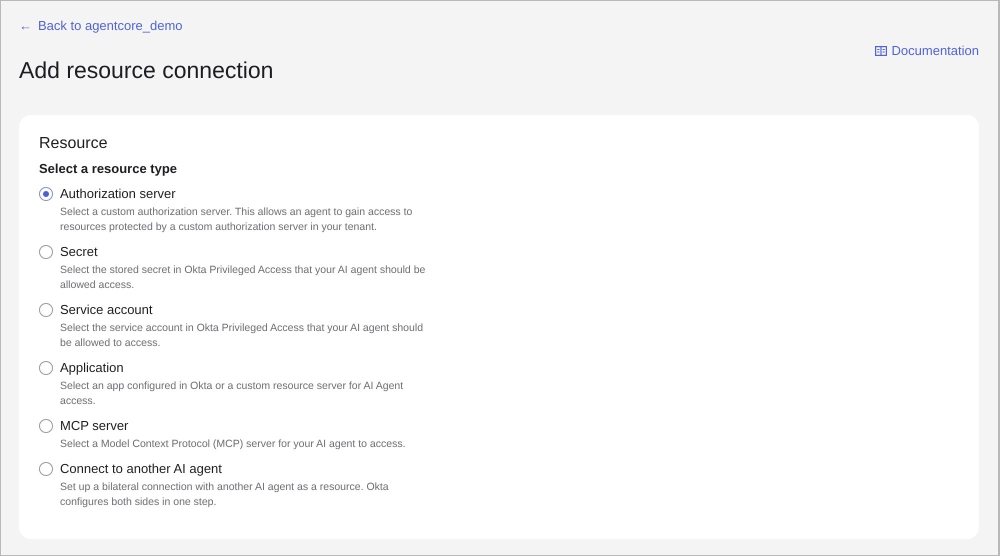 The height and width of the screenshot is (556, 1000). What do you see at coordinates (94, 425) in the screenshot?
I see `option-label: MCP server` at bounding box center [94, 425].